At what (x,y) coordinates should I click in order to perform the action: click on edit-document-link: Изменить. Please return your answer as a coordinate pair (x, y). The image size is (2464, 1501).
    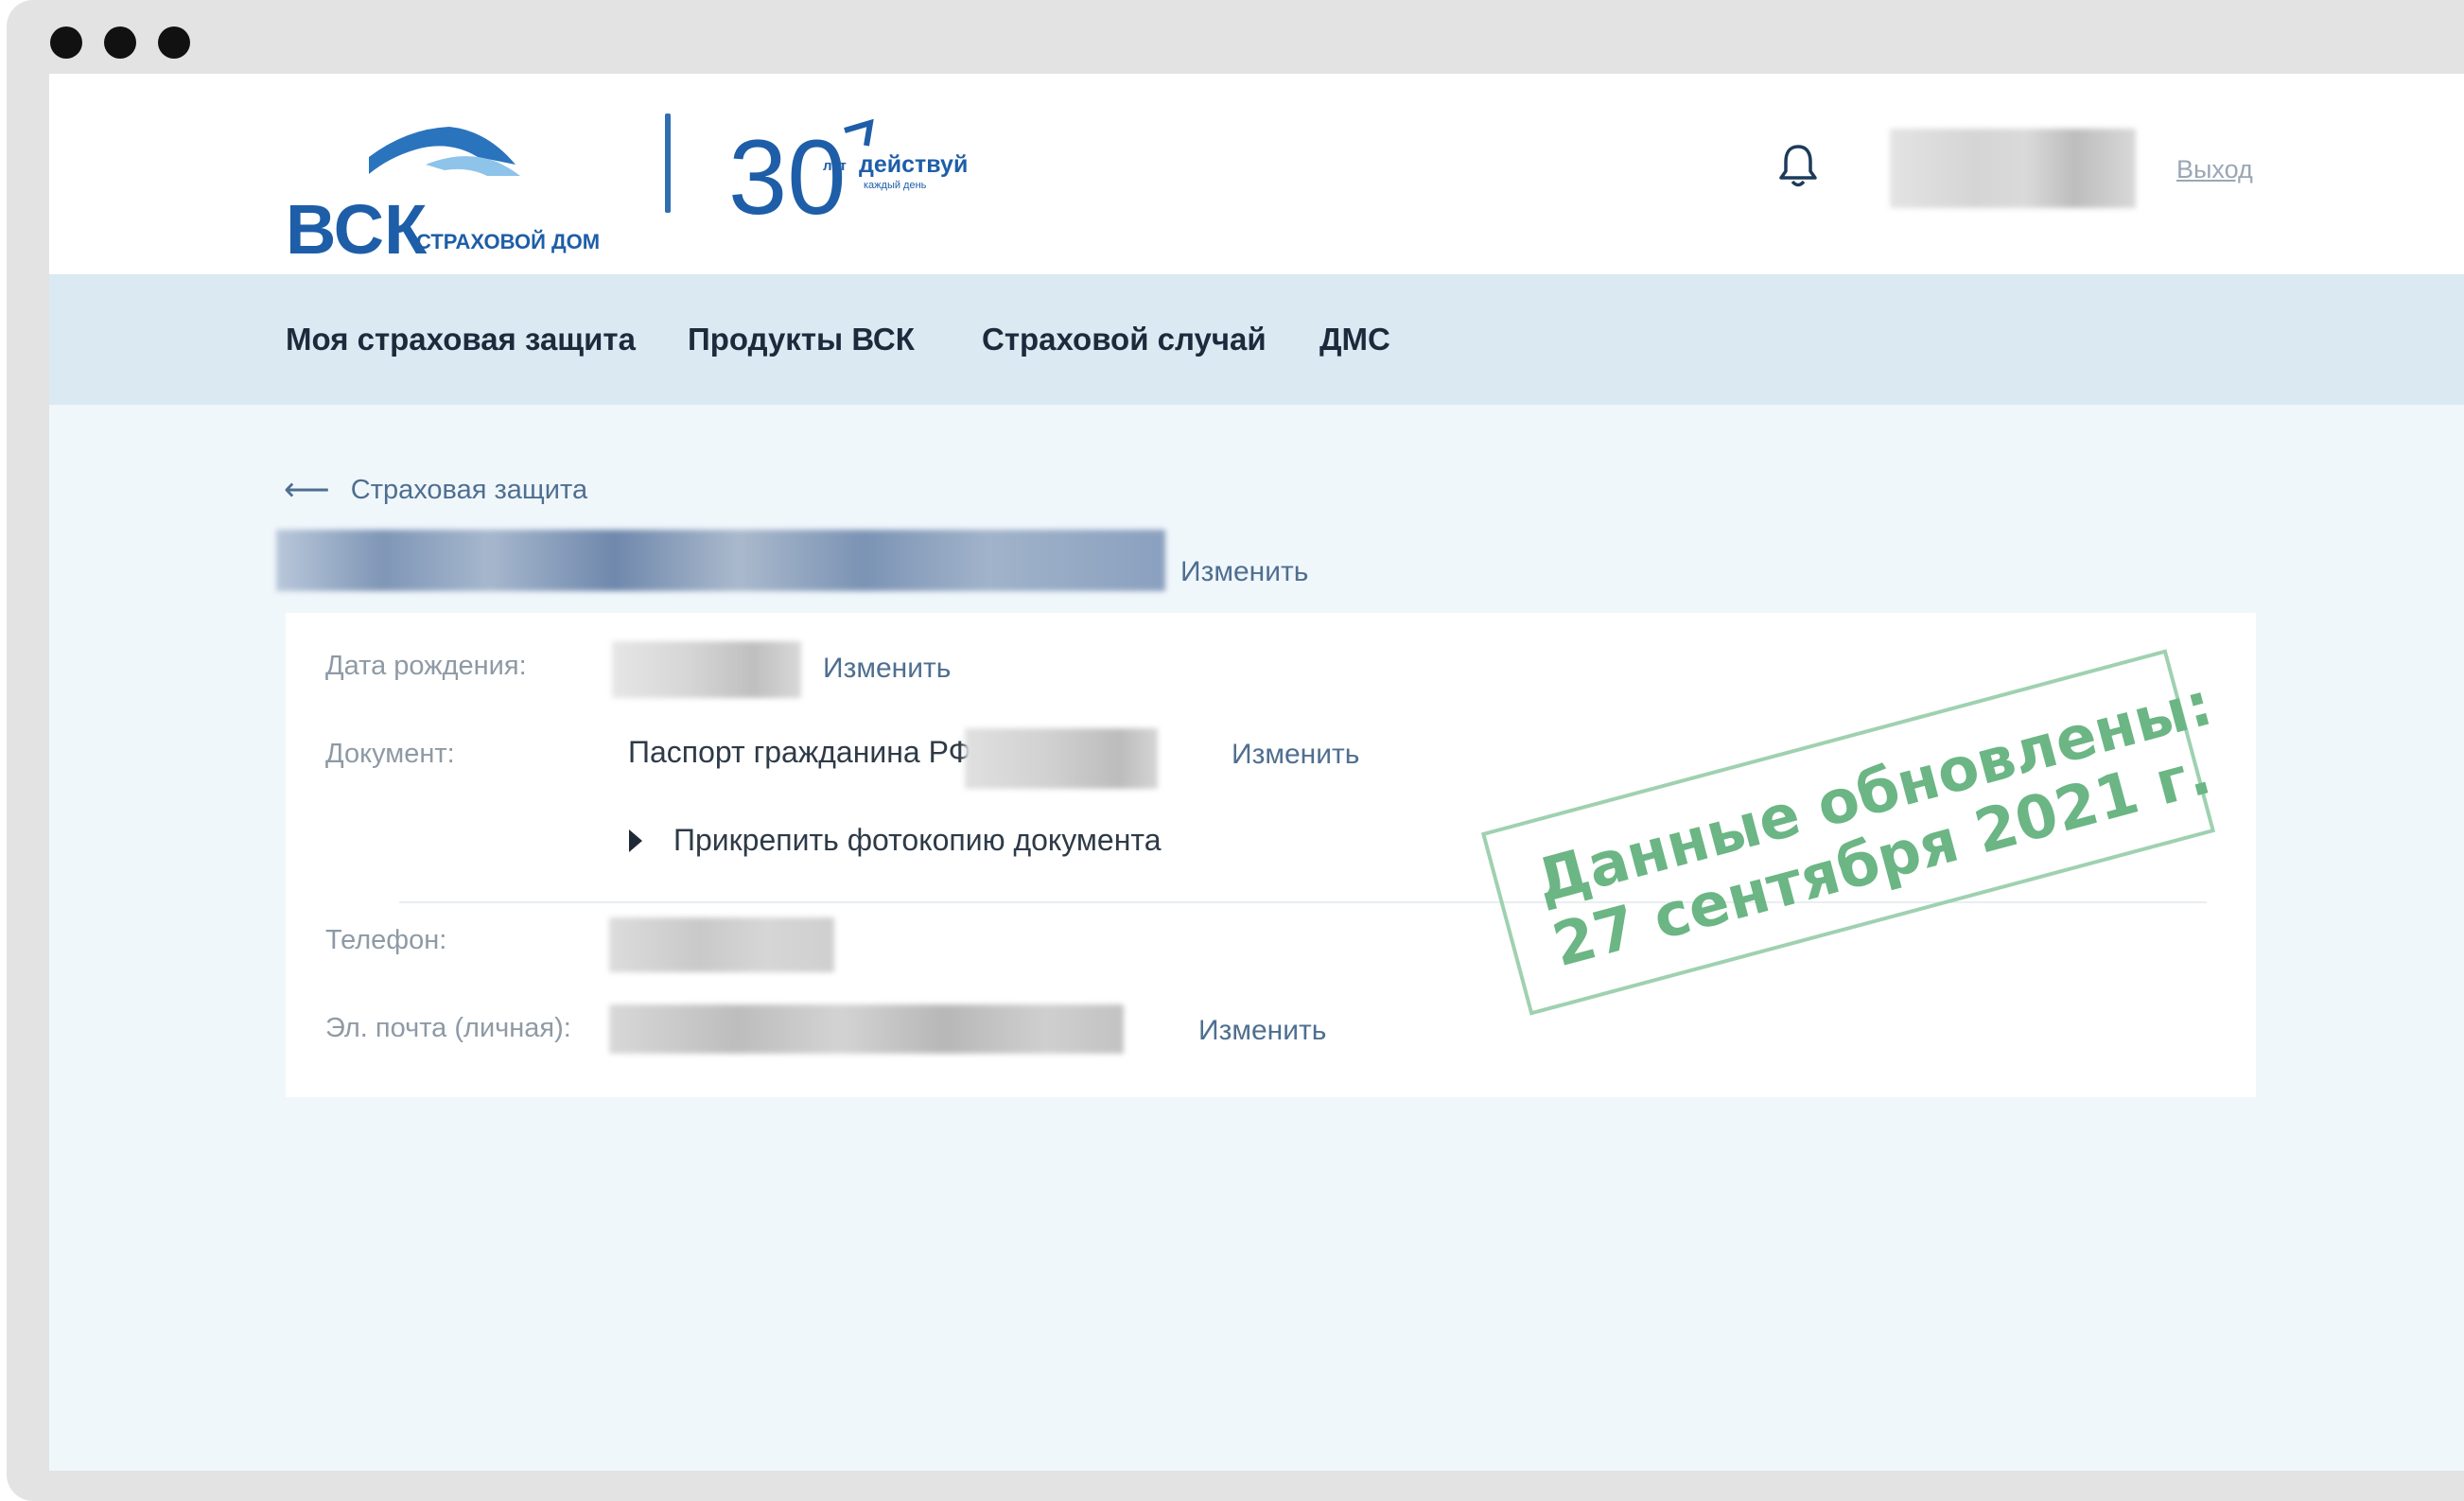
    Looking at the image, I should click on (1295, 755).